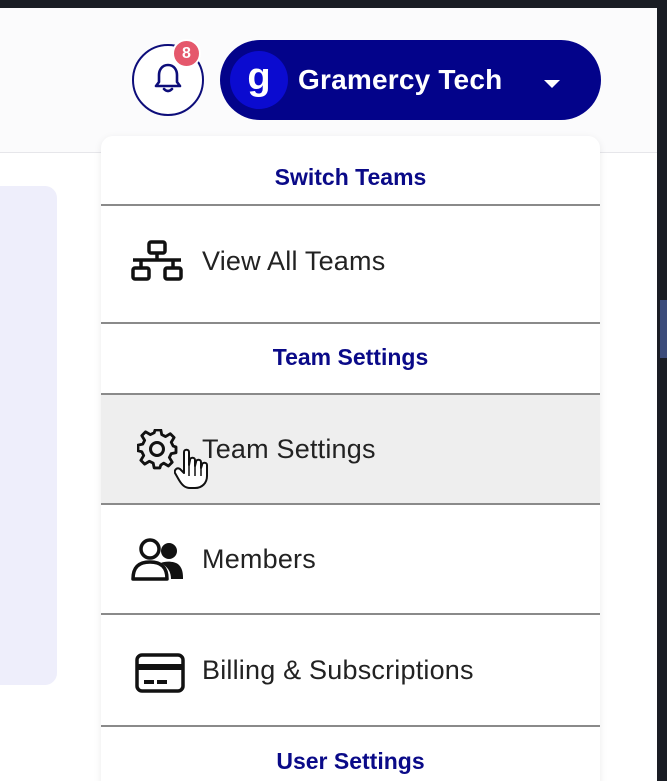 Image resolution: width=667 pixels, height=781 pixels. I want to click on menu-item-label: Billing & Subscriptions, so click(338, 669).